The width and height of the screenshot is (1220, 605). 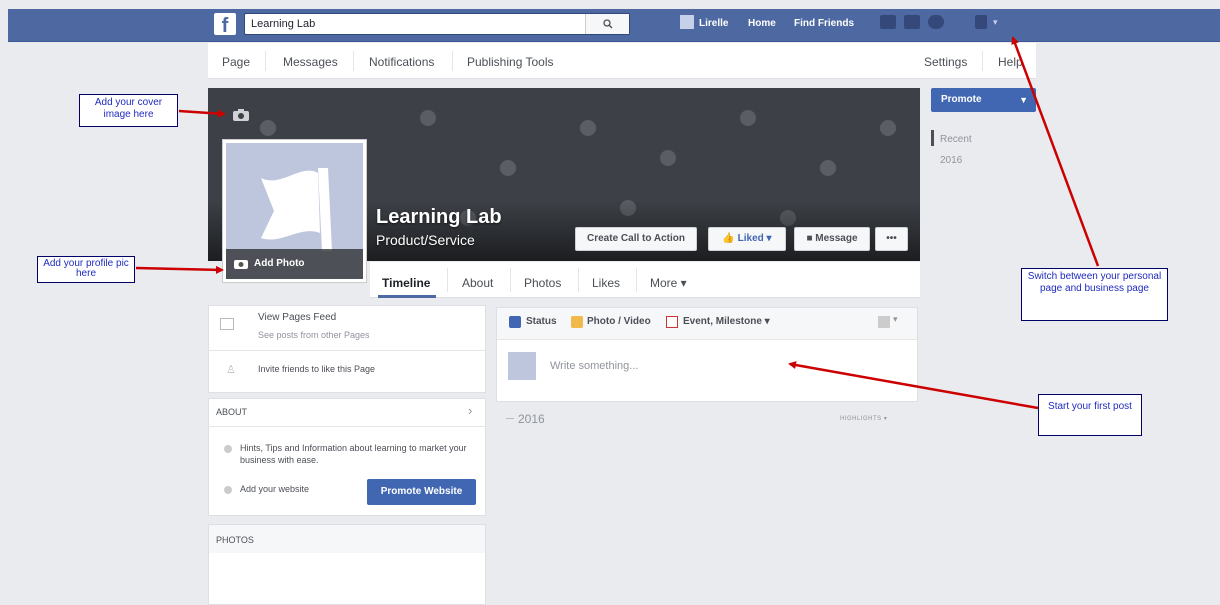 What do you see at coordinates (945, 62) in the screenshot?
I see `nav-settings: Settings` at bounding box center [945, 62].